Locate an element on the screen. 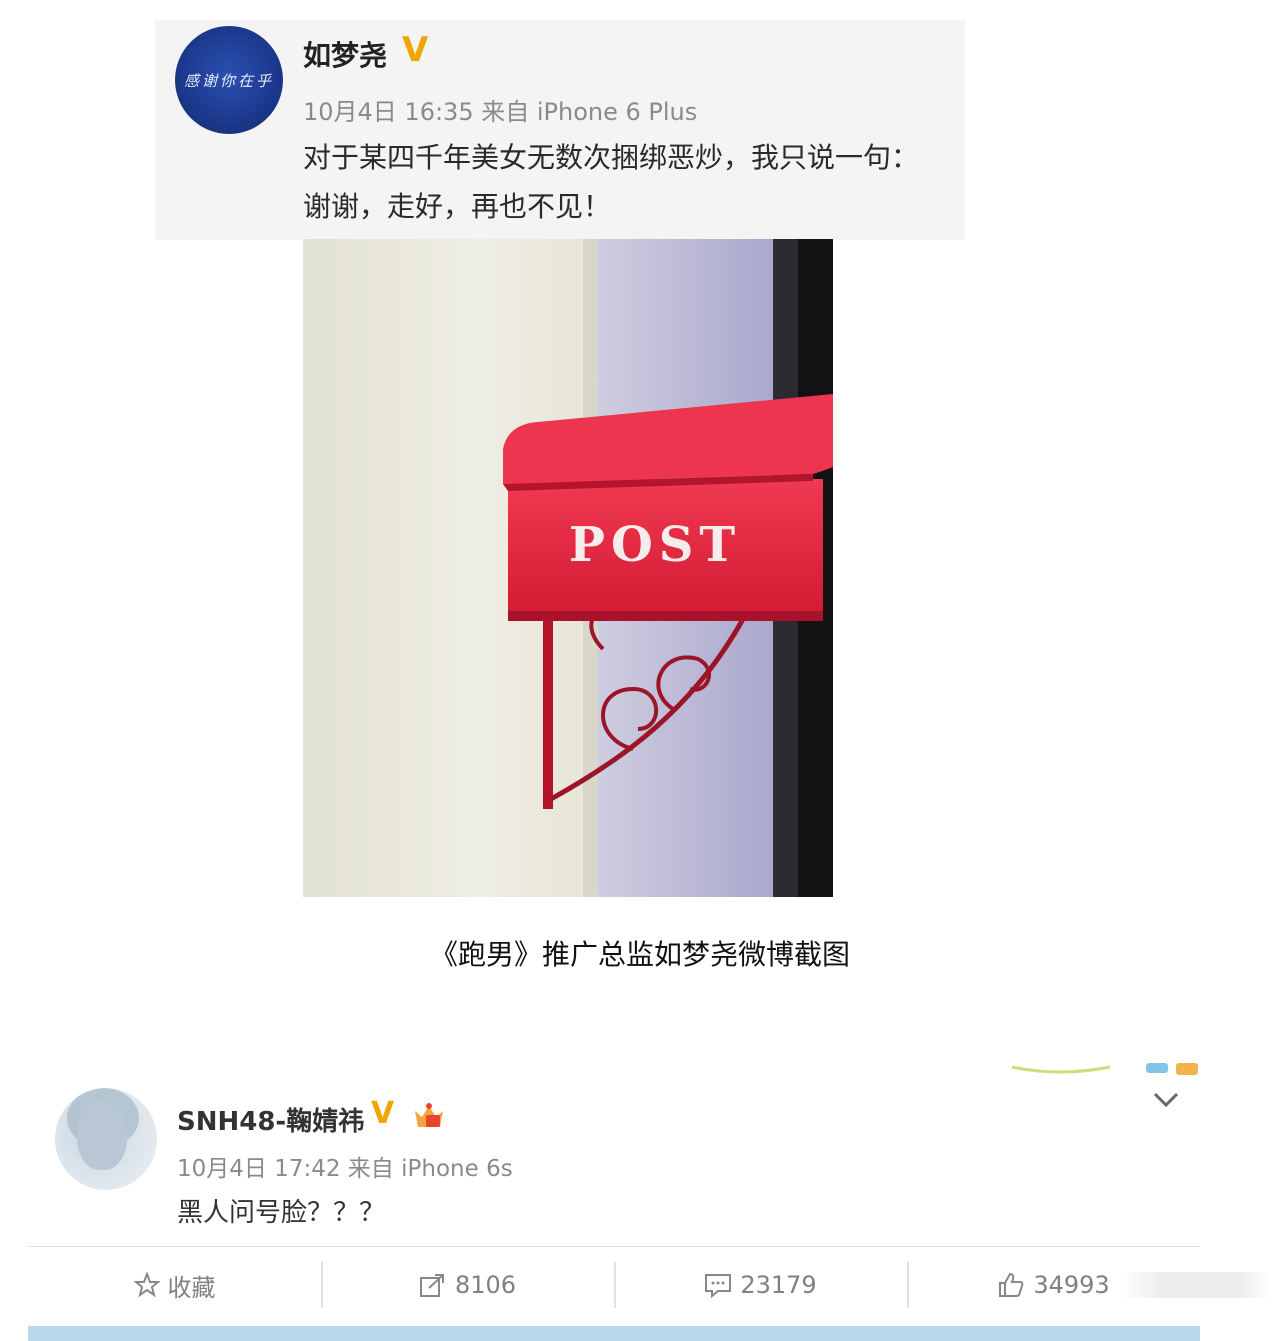 The image size is (1280, 1341). decoration-graphic is located at coordinates (1104, 1069).